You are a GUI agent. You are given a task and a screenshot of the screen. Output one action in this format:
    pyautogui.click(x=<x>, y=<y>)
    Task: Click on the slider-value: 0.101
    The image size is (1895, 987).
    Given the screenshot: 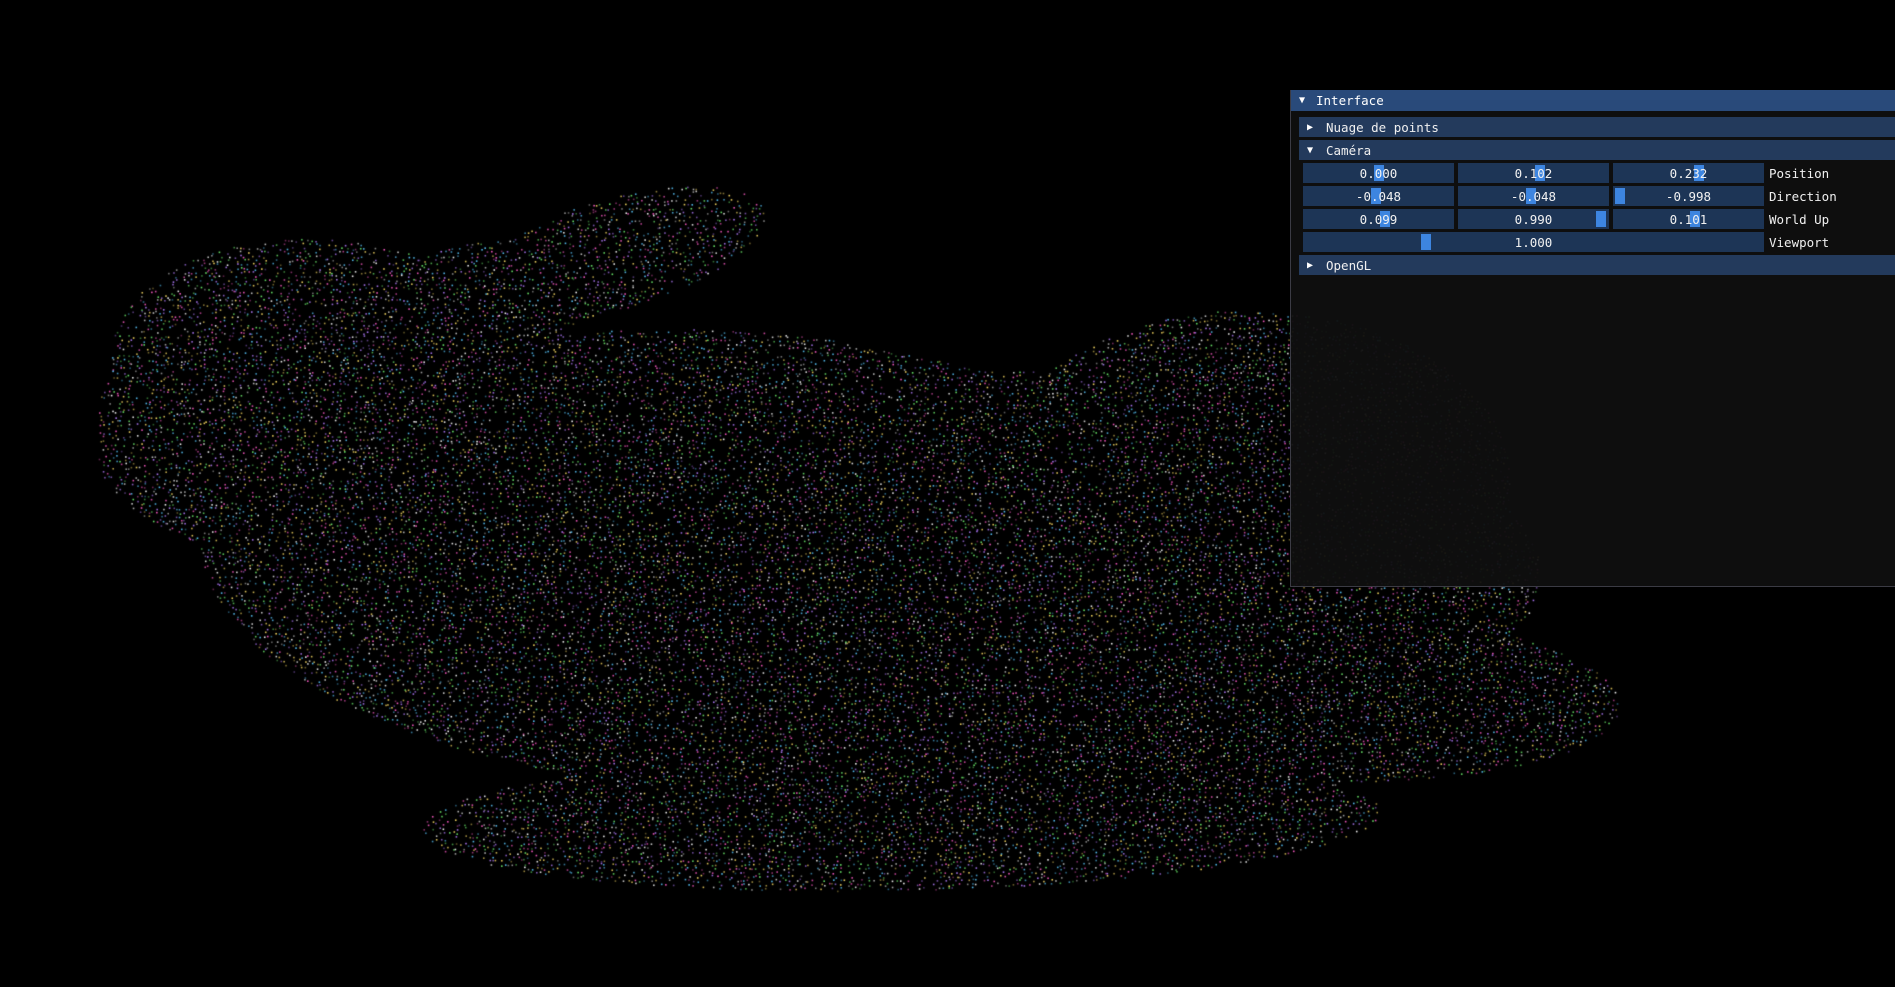 What is the action you would take?
    pyautogui.click(x=1688, y=219)
    